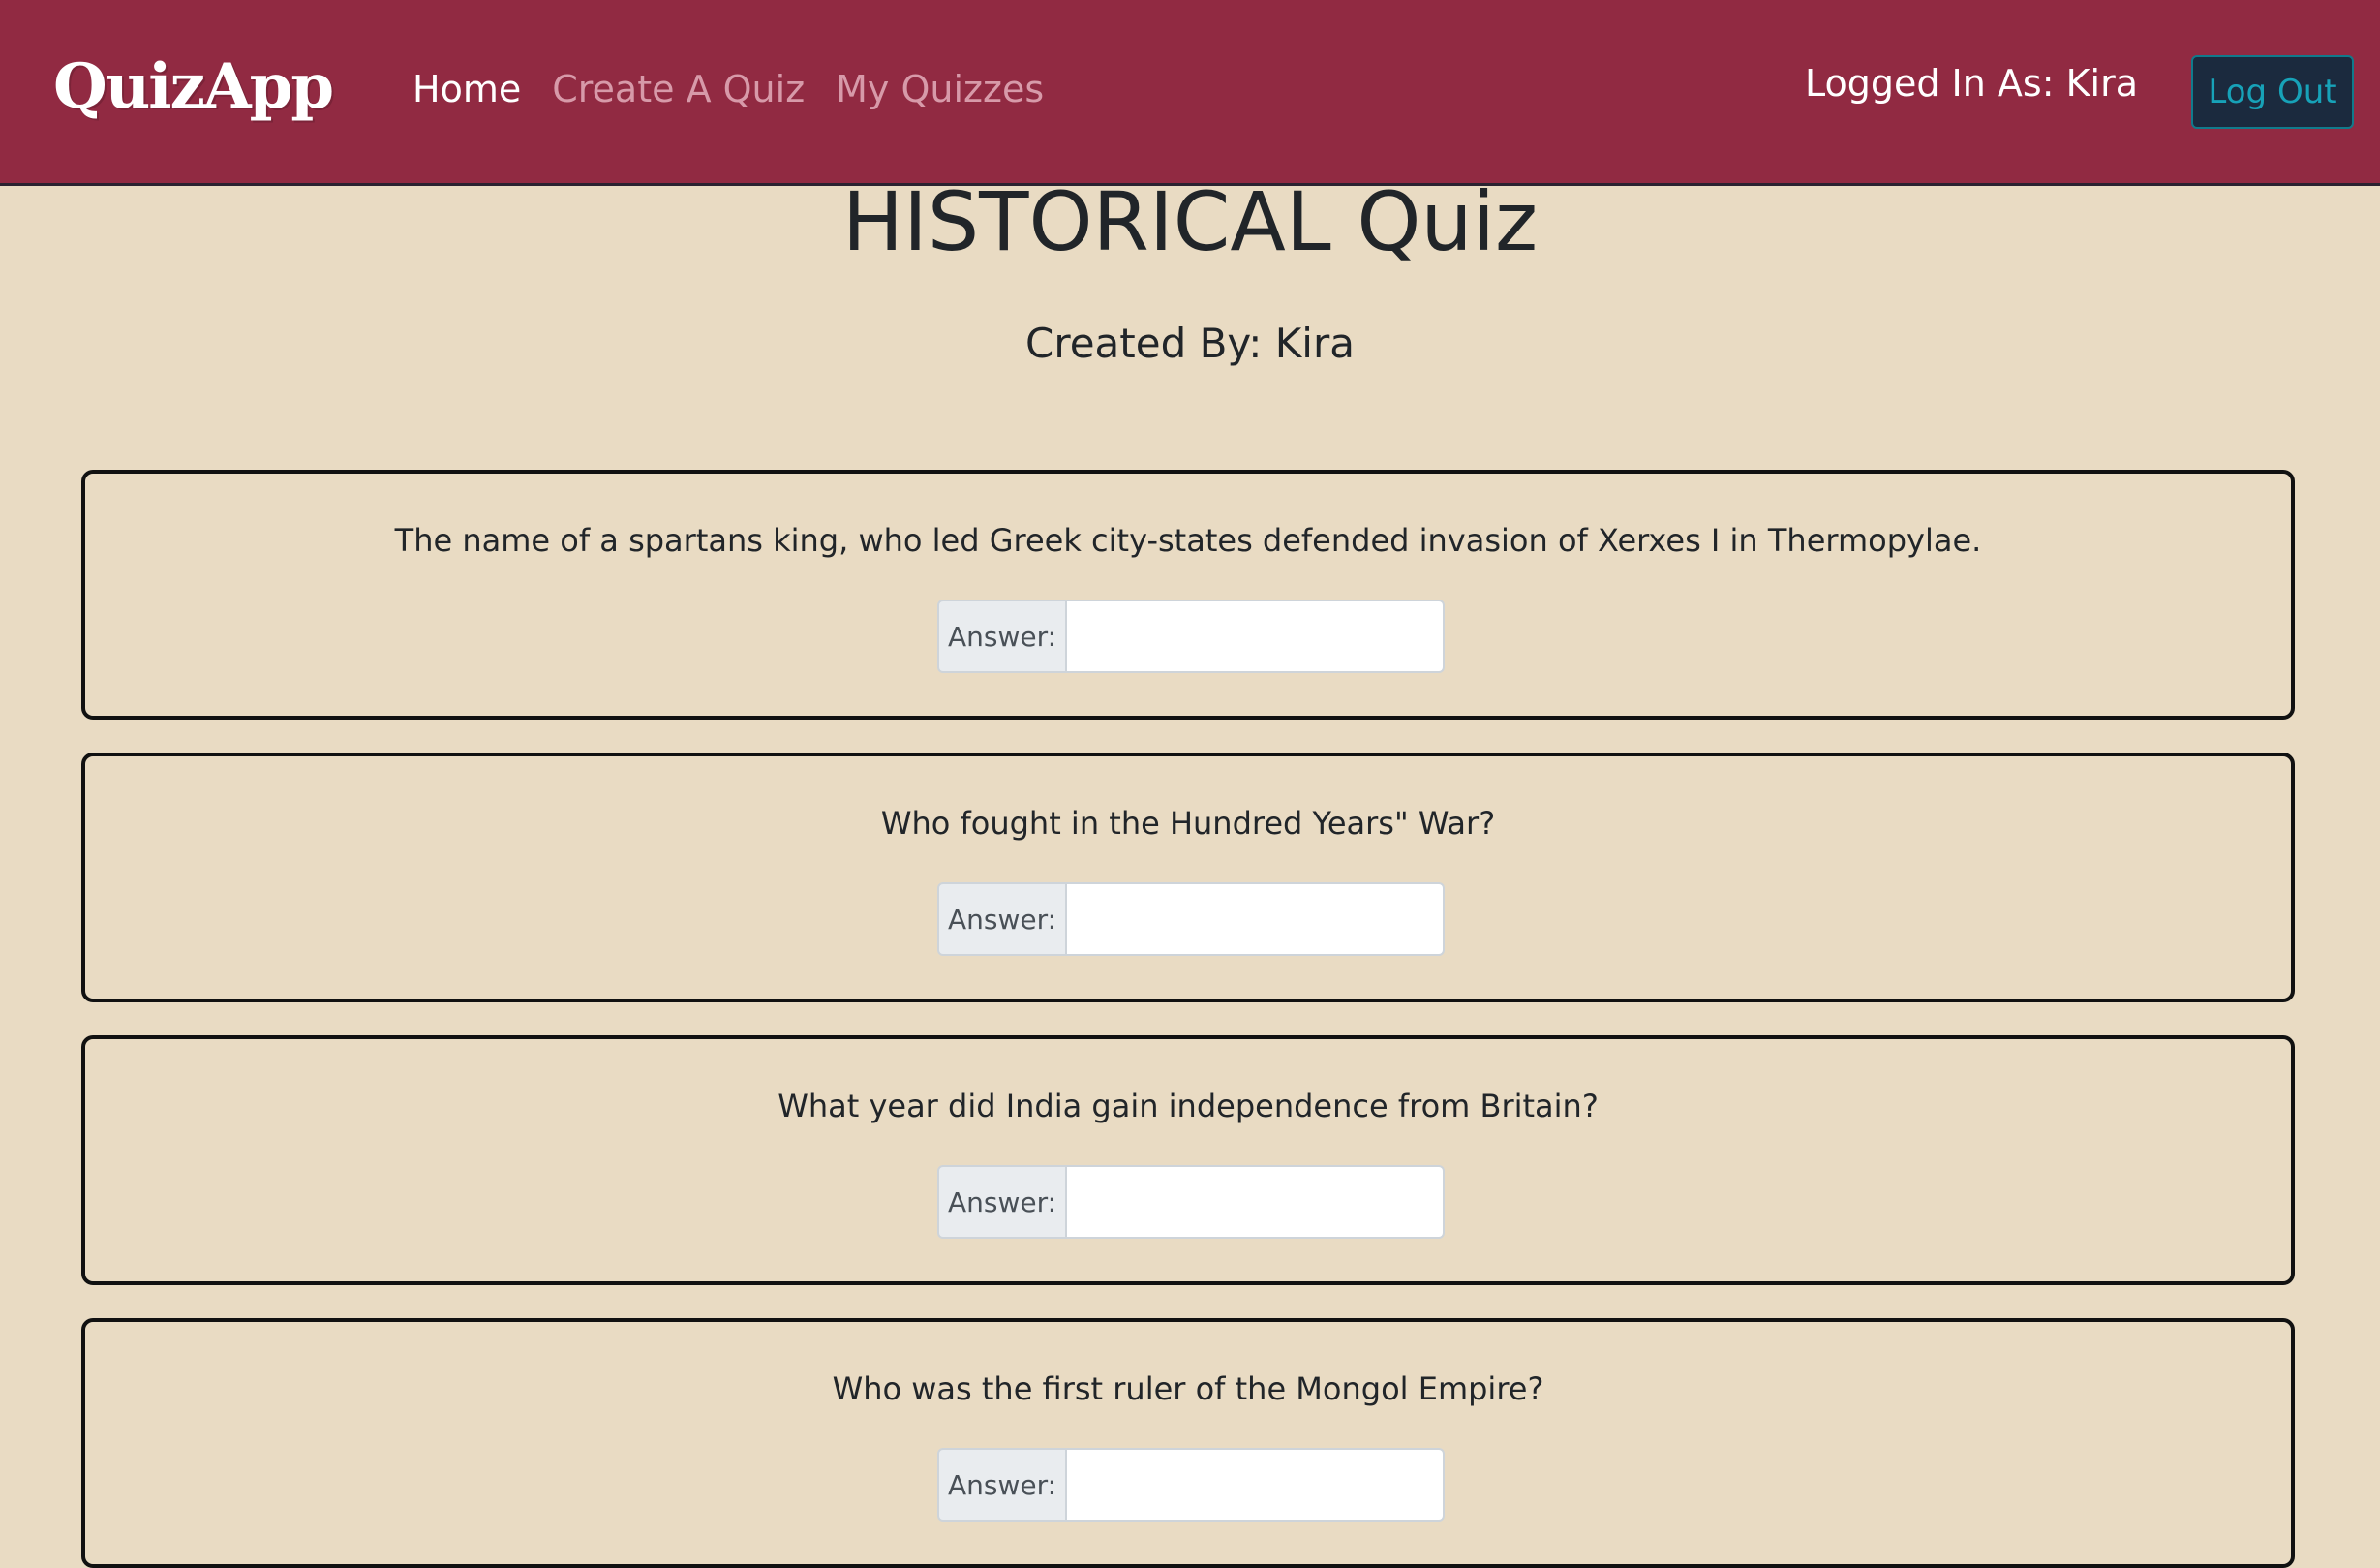 The width and height of the screenshot is (2380, 1568). I want to click on quiz-author: Created By: Kira, so click(1190, 343).